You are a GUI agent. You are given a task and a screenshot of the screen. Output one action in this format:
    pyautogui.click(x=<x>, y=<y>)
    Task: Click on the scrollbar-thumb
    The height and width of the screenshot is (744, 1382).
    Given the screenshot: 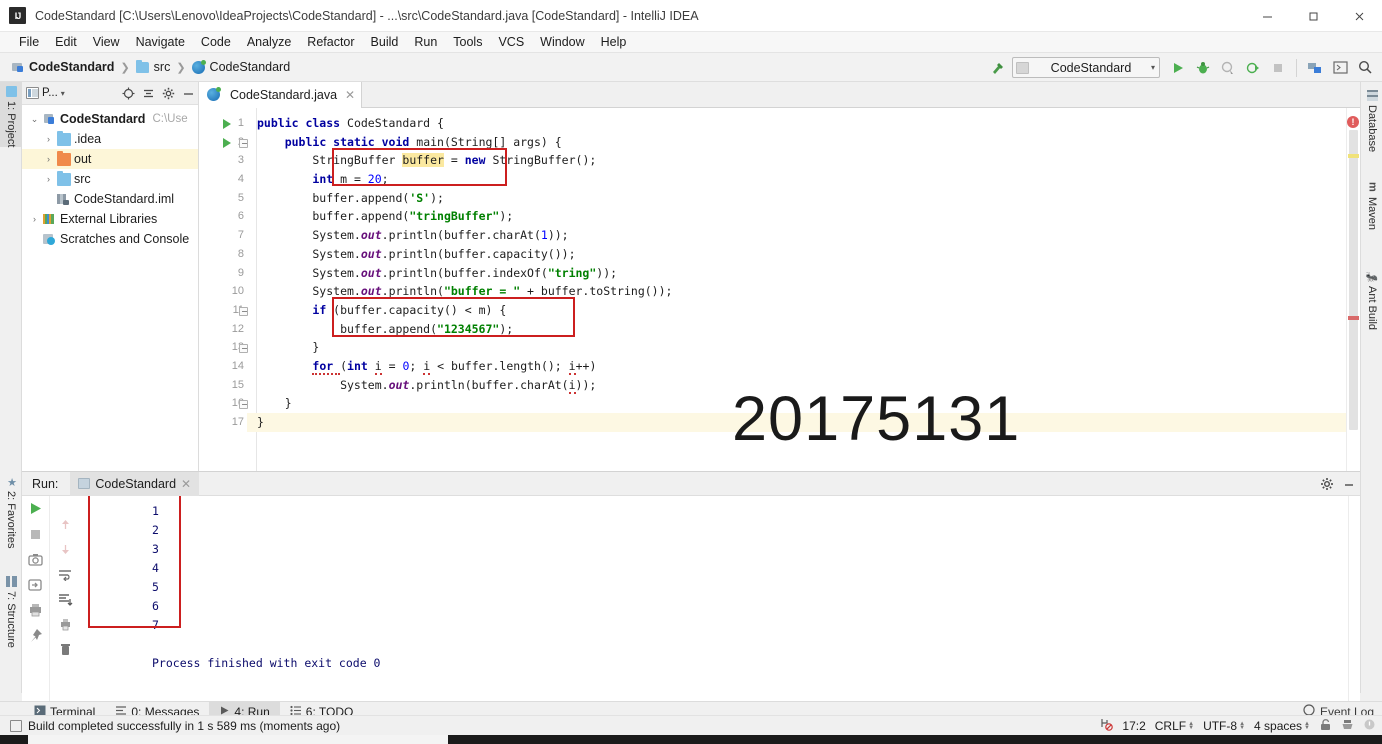 What is the action you would take?
    pyautogui.click(x=1353, y=280)
    